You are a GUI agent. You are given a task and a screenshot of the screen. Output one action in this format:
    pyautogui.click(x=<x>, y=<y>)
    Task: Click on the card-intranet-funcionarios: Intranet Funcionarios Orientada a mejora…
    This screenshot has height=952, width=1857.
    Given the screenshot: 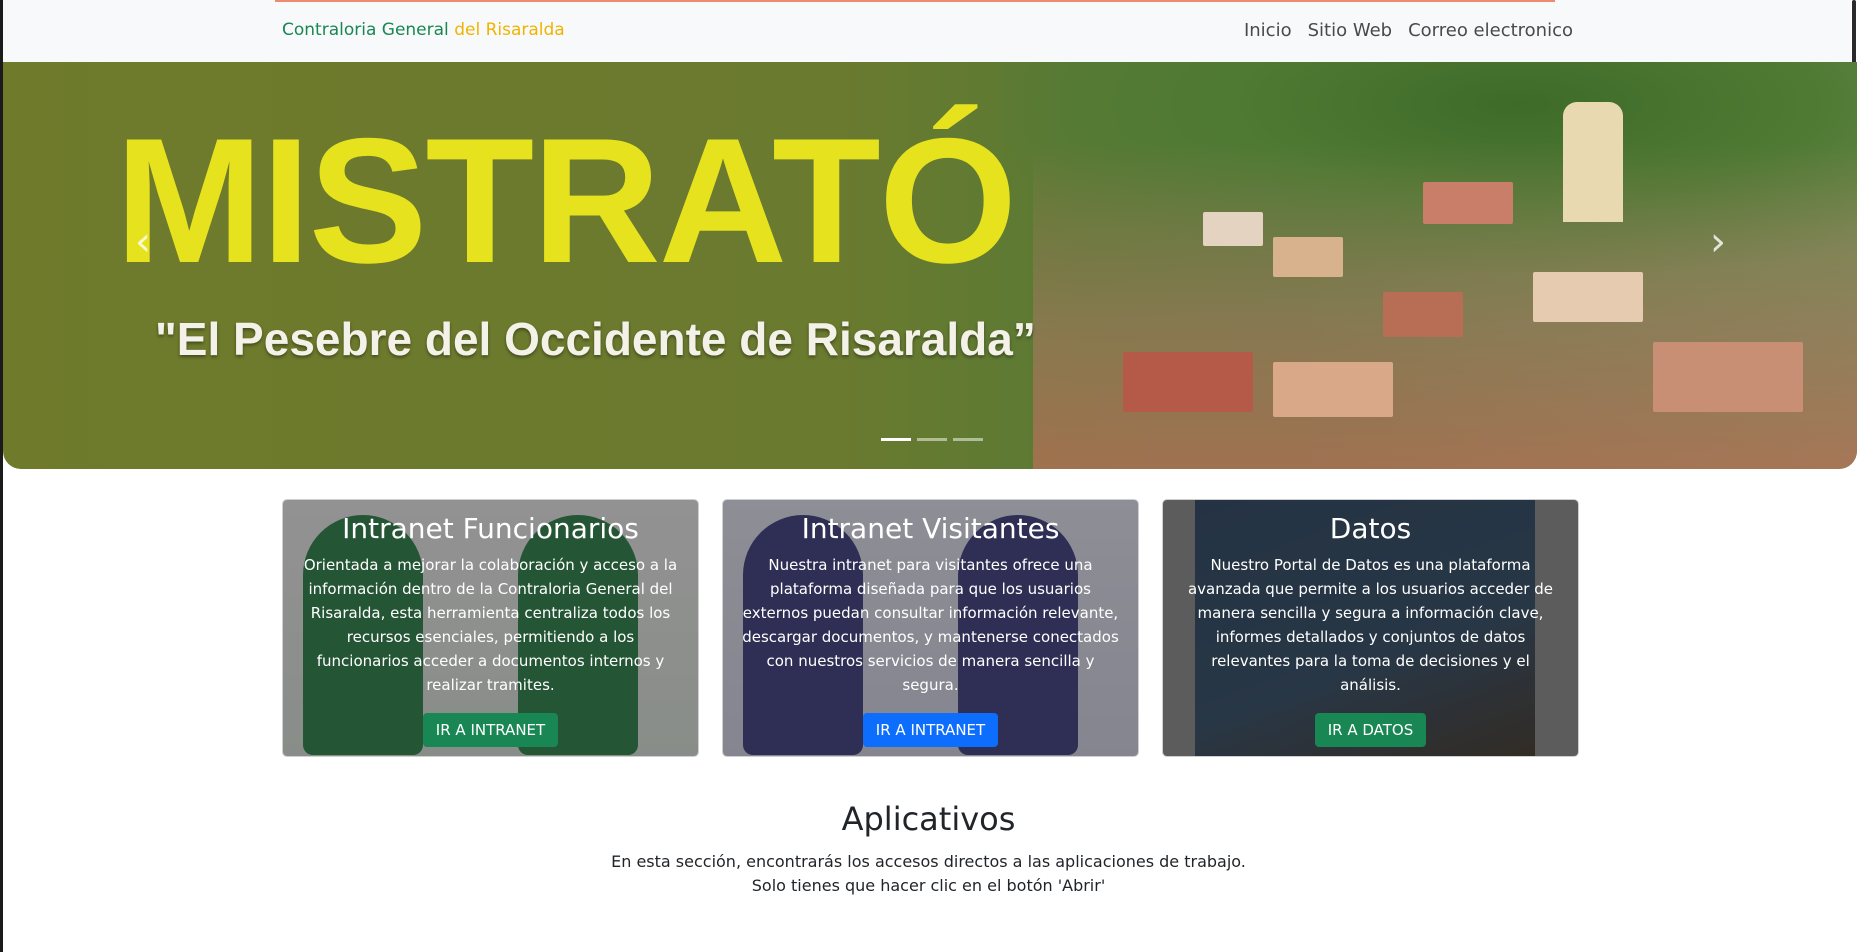 What is the action you would take?
    pyautogui.click(x=490, y=628)
    